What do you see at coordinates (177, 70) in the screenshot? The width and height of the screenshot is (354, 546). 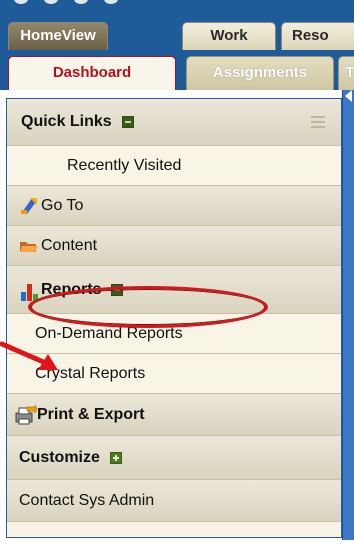 I see `sub-tab-bar: Dashboard Assignments T` at bounding box center [177, 70].